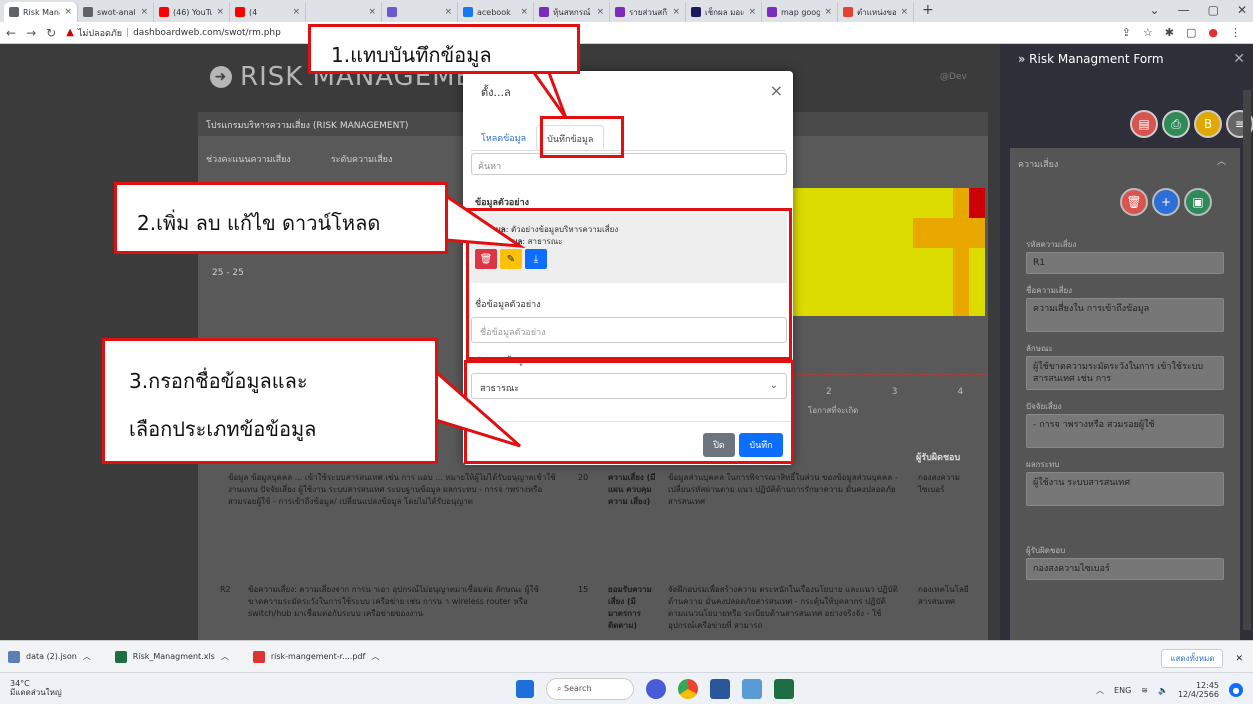  What do you see at coordinates (800, 12) in the screenshot?
I see `browser-tab: map google ×` at bounding box center [800, 12].